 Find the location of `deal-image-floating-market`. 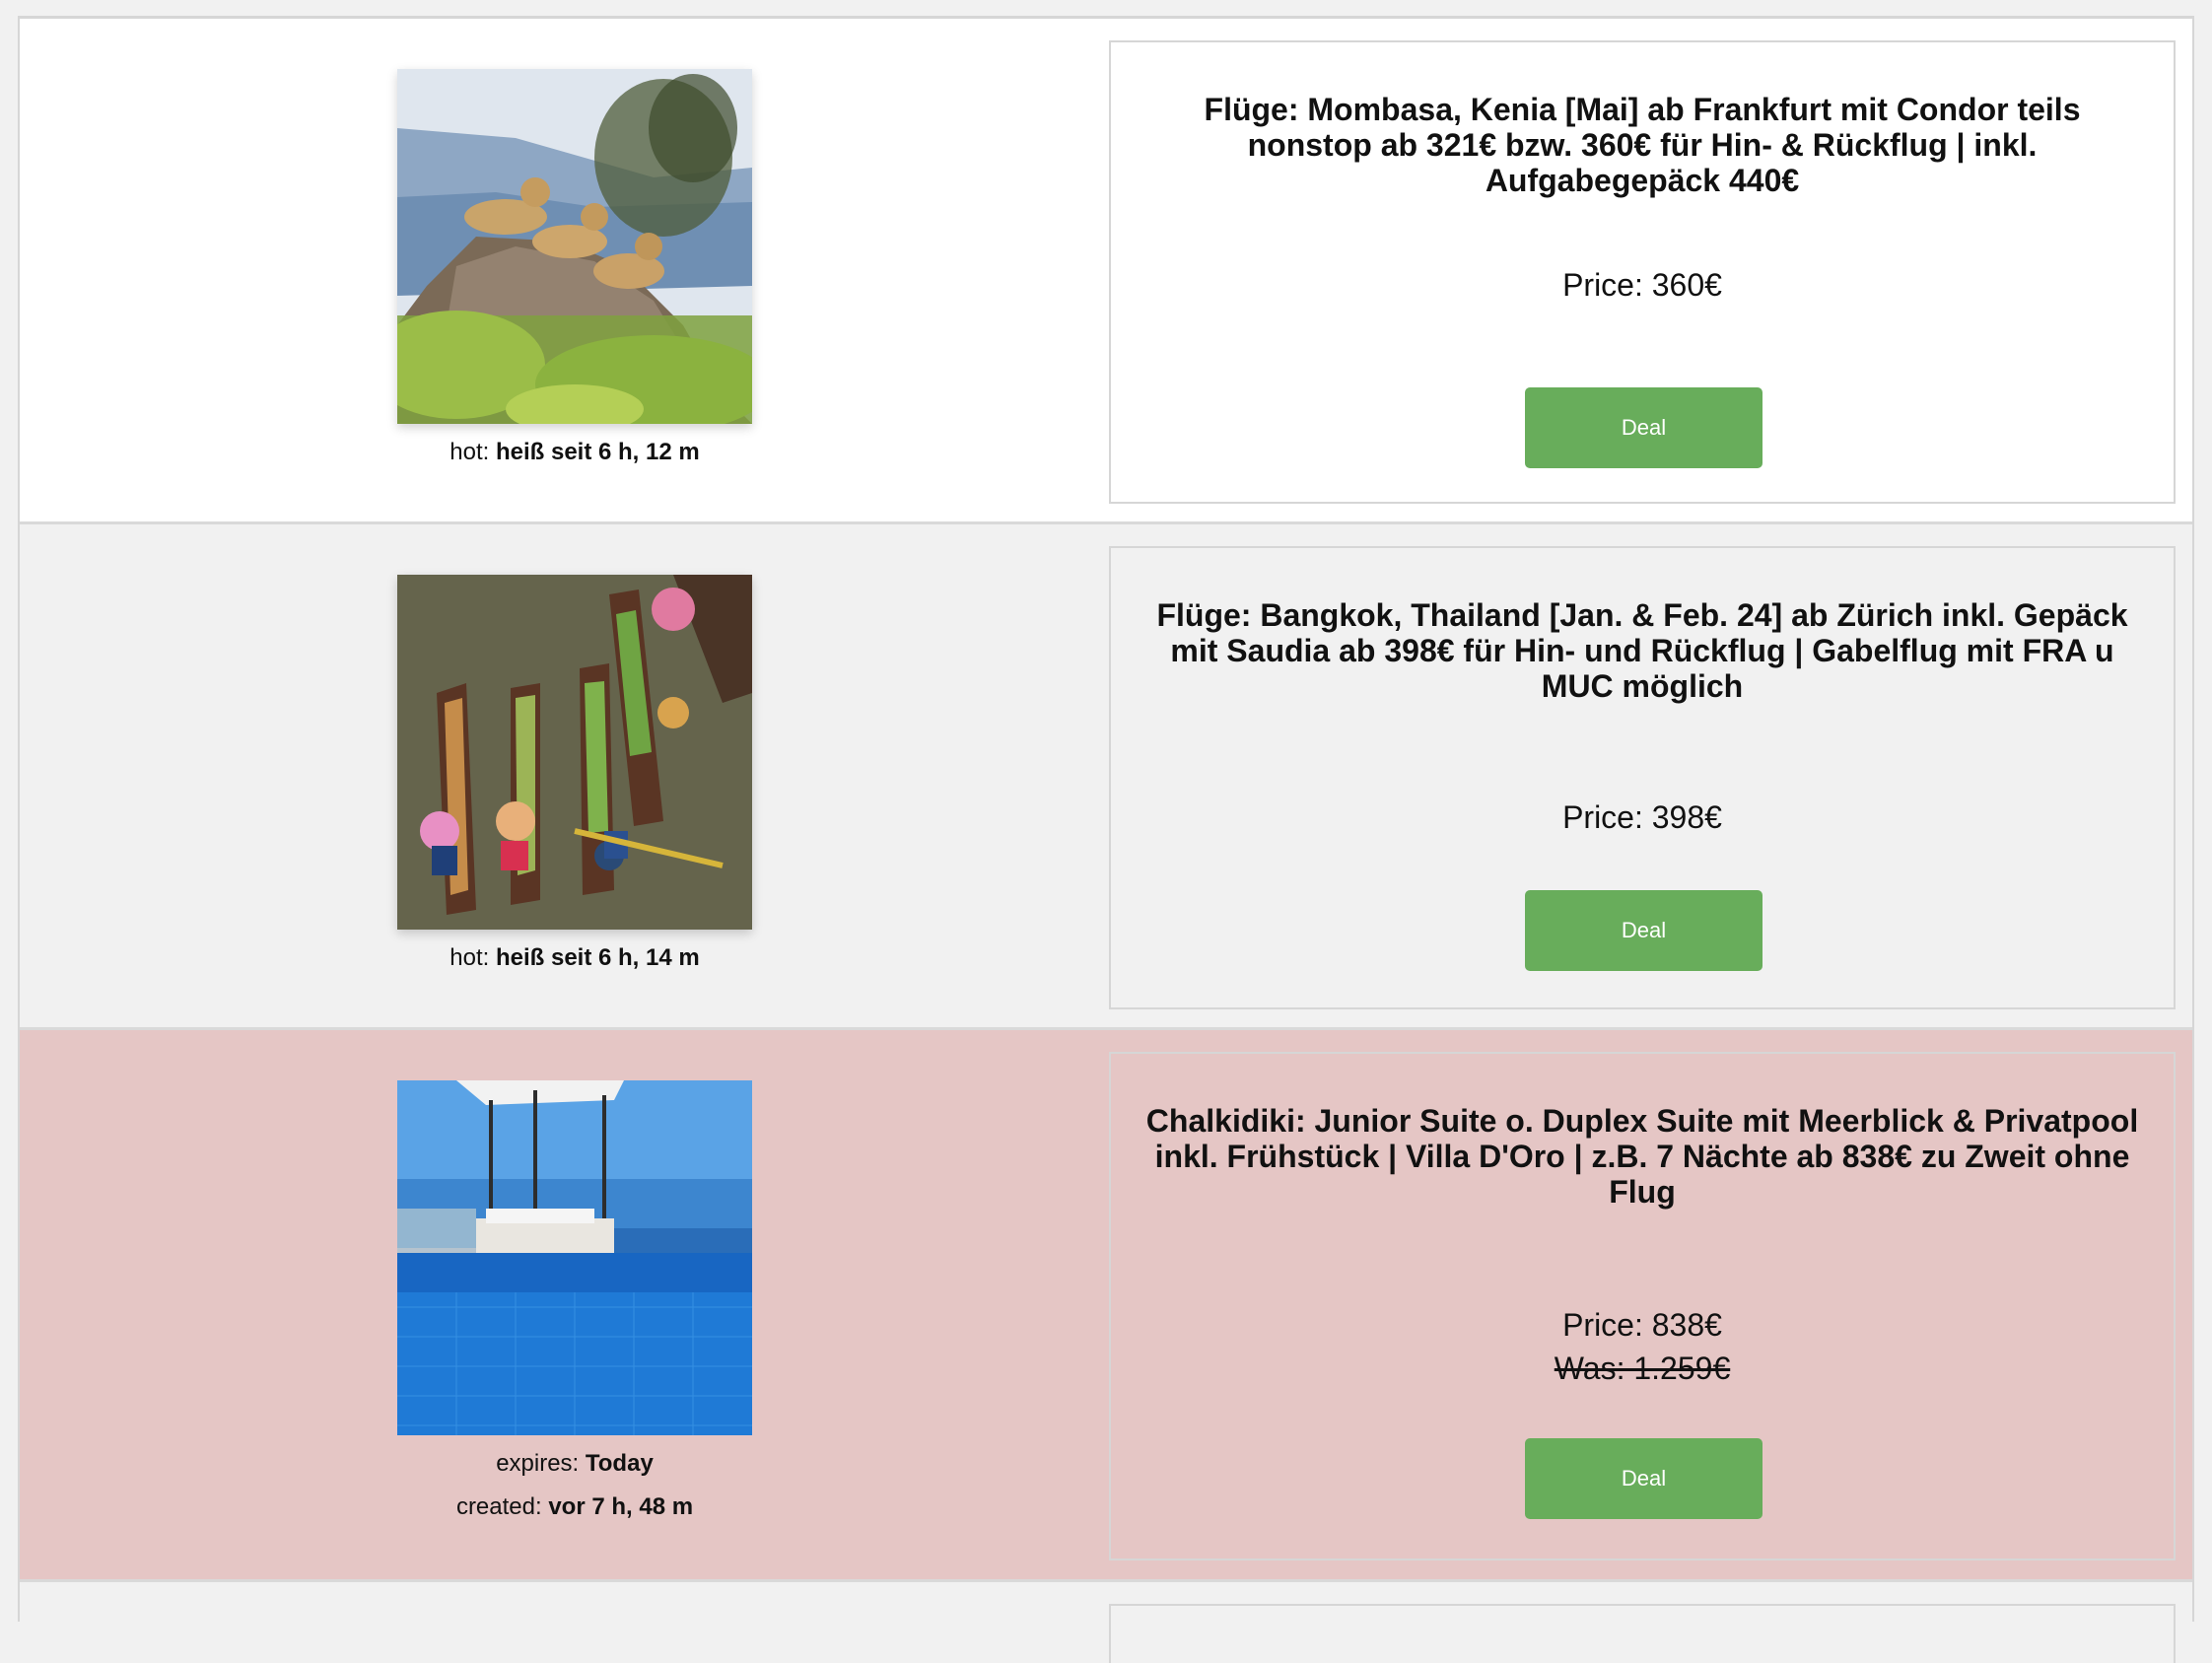

deal-image-floating-market is located at coordinates (575, 753).